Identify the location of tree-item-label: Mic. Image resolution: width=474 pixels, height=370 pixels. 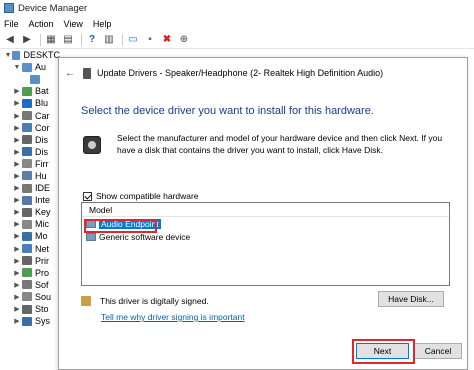
(42, 224).